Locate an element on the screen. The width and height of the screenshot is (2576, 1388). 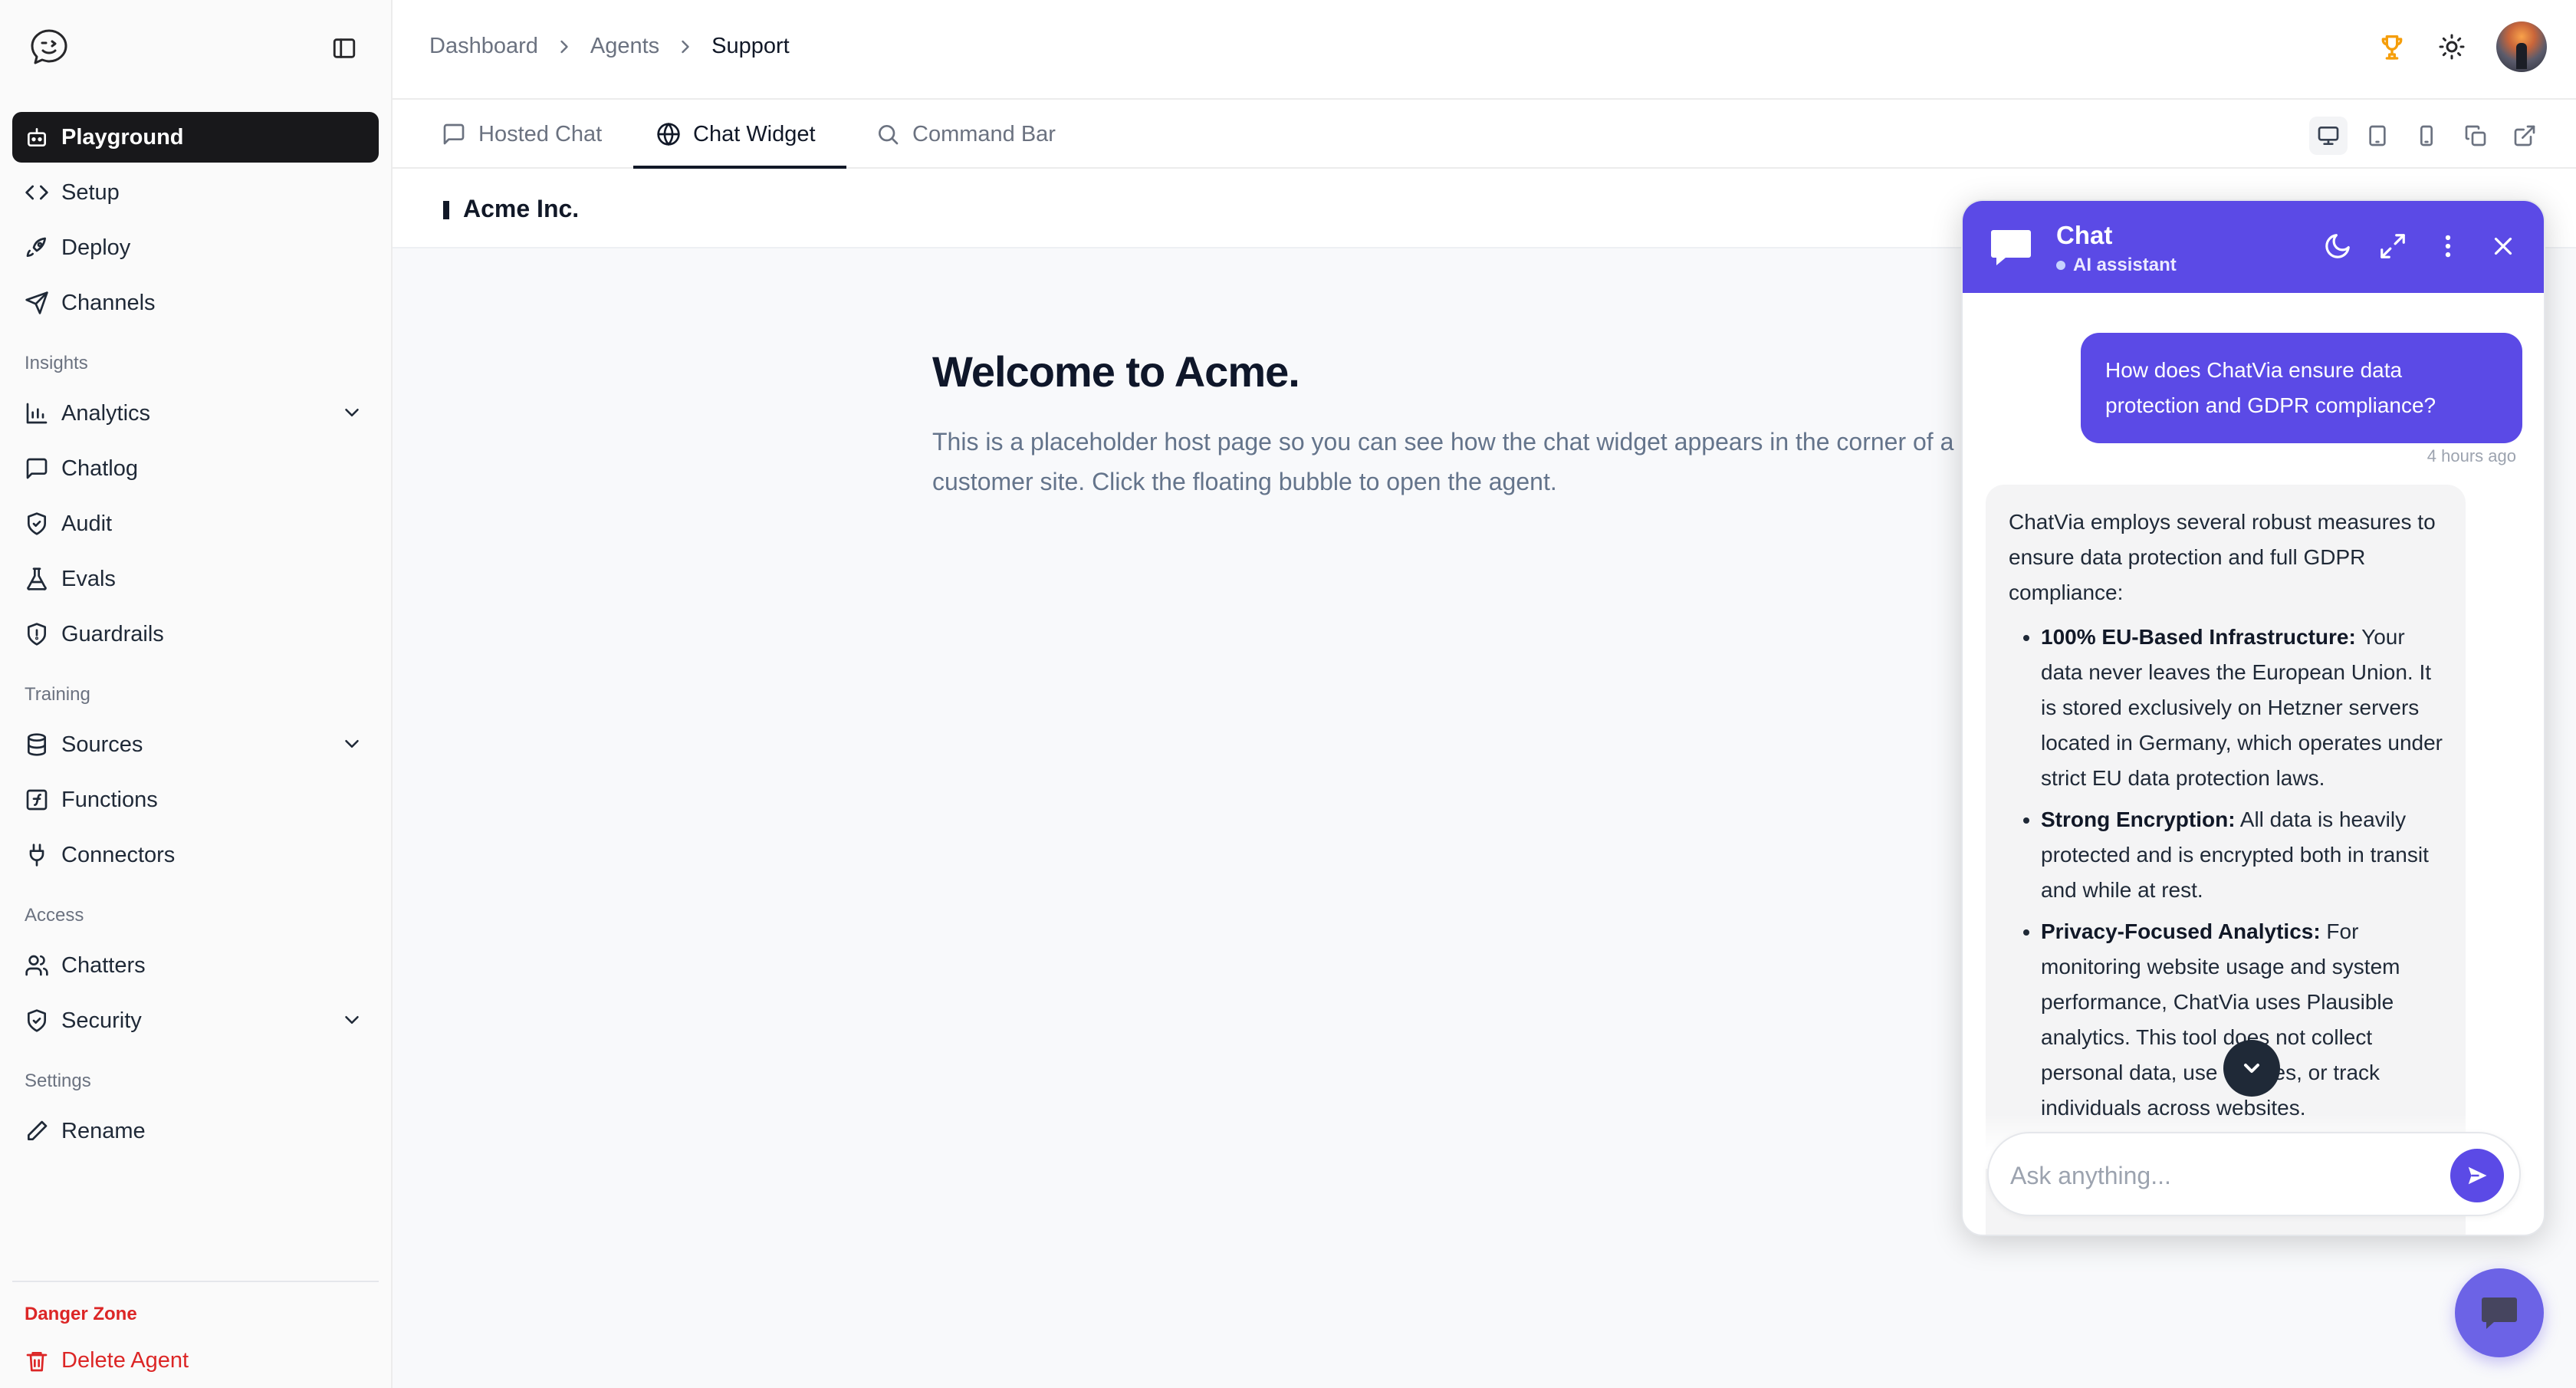
send-icon is located at coordinates (36, 302).